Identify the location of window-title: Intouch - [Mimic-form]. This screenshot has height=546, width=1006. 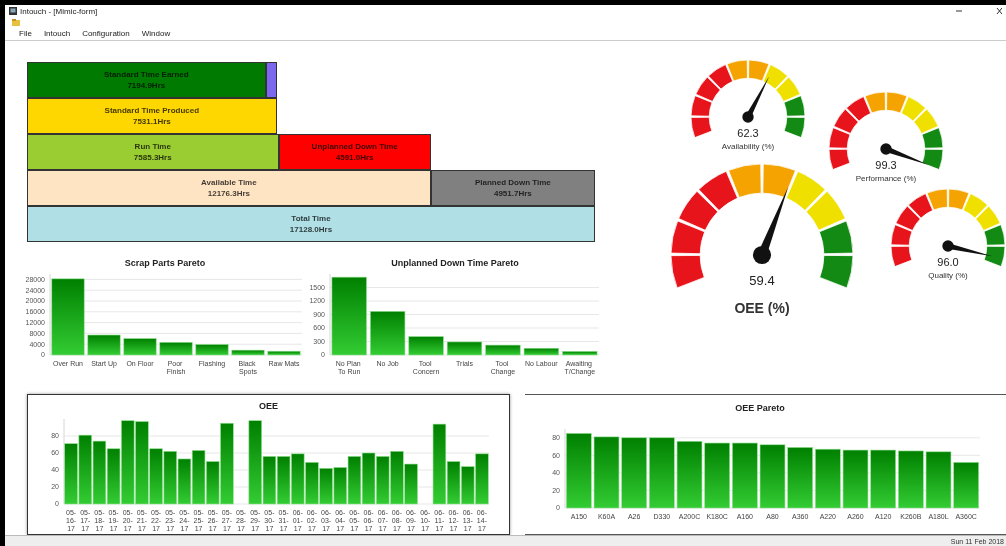
(59, 11).